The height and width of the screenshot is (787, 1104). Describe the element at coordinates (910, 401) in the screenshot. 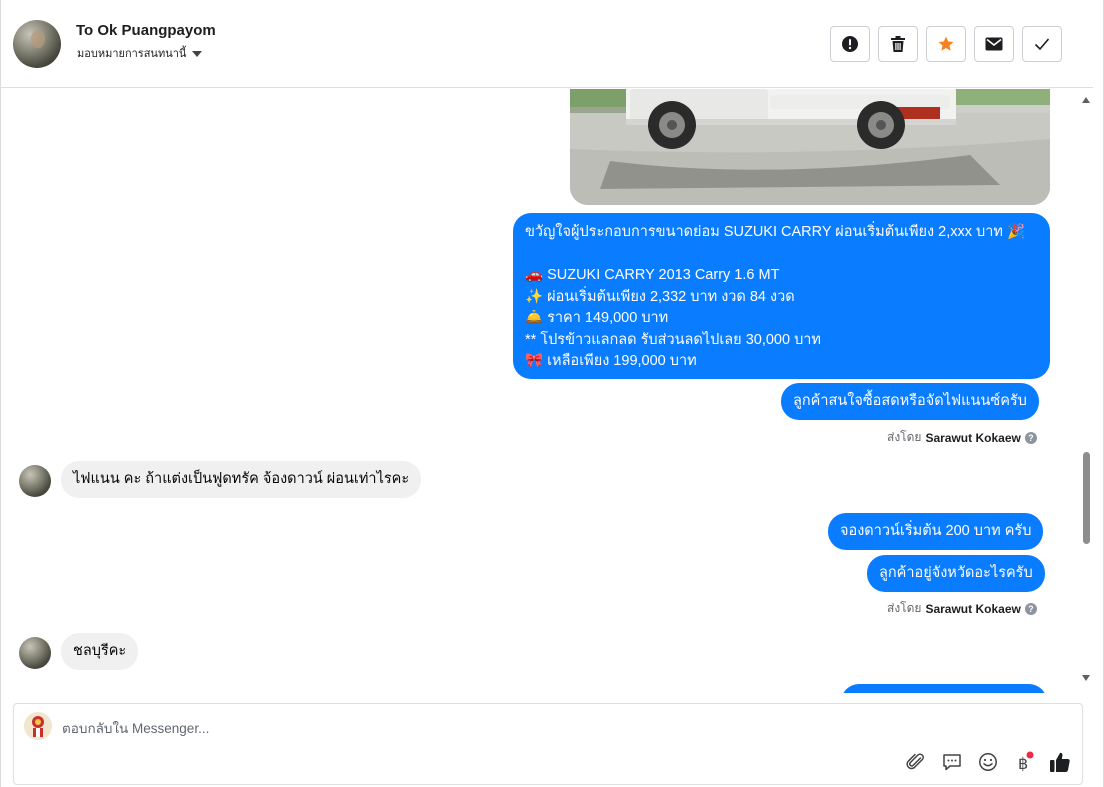

I see `outgoing-message: ลูกค้าสนใจซื้อสดหรือจัดไฟแนนซ์ครับ` at that location.